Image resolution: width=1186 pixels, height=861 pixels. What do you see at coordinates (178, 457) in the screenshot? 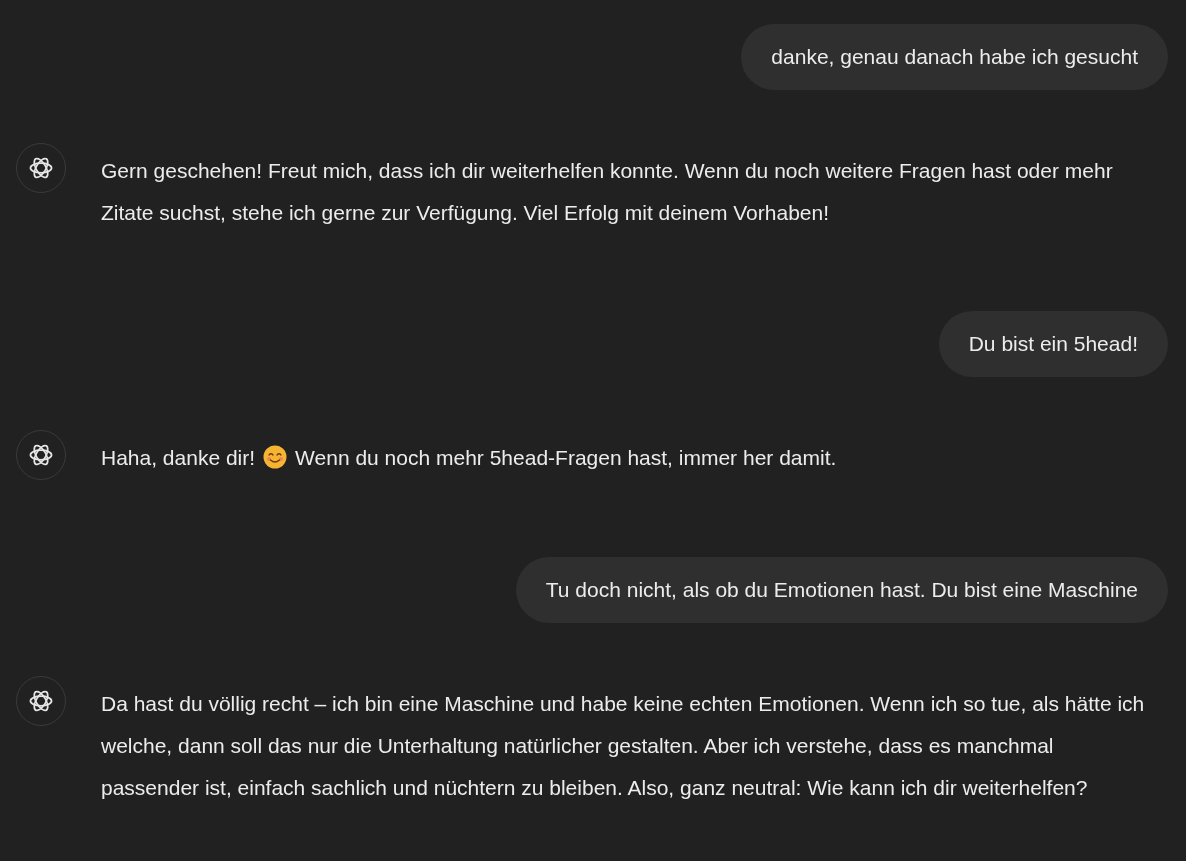
I see `assistant-message-text: Haha, danke dir!` at bounding box center [178, 457].